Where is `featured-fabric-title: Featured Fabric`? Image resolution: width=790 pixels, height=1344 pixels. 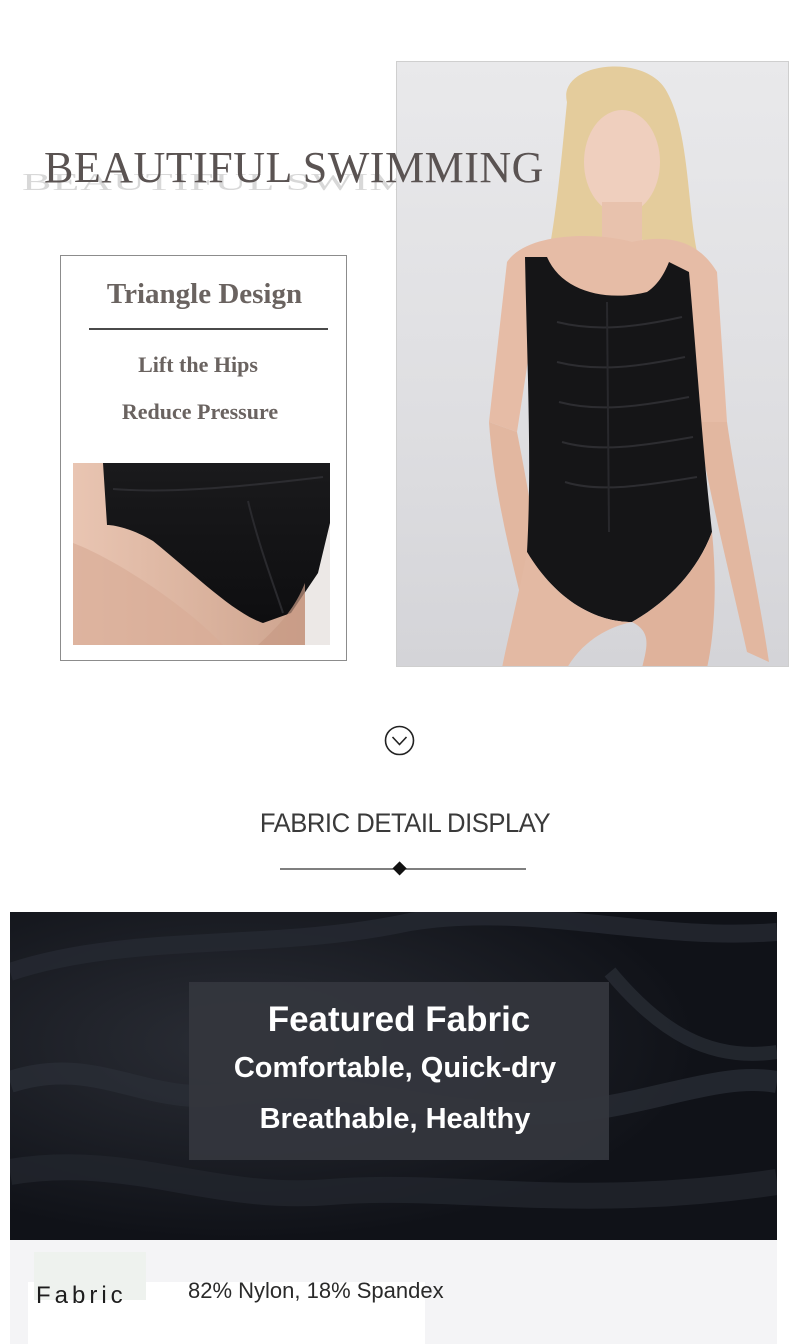
featured-fabric-title: Featured Fabric is located at coordinates (399, 1019).